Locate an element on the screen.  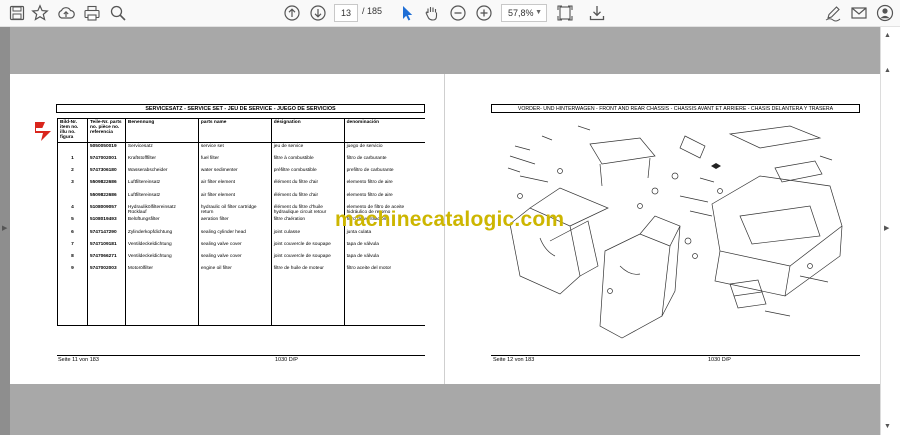
right-footer-model: 1030 D/P is located at coordinates (719, 360).